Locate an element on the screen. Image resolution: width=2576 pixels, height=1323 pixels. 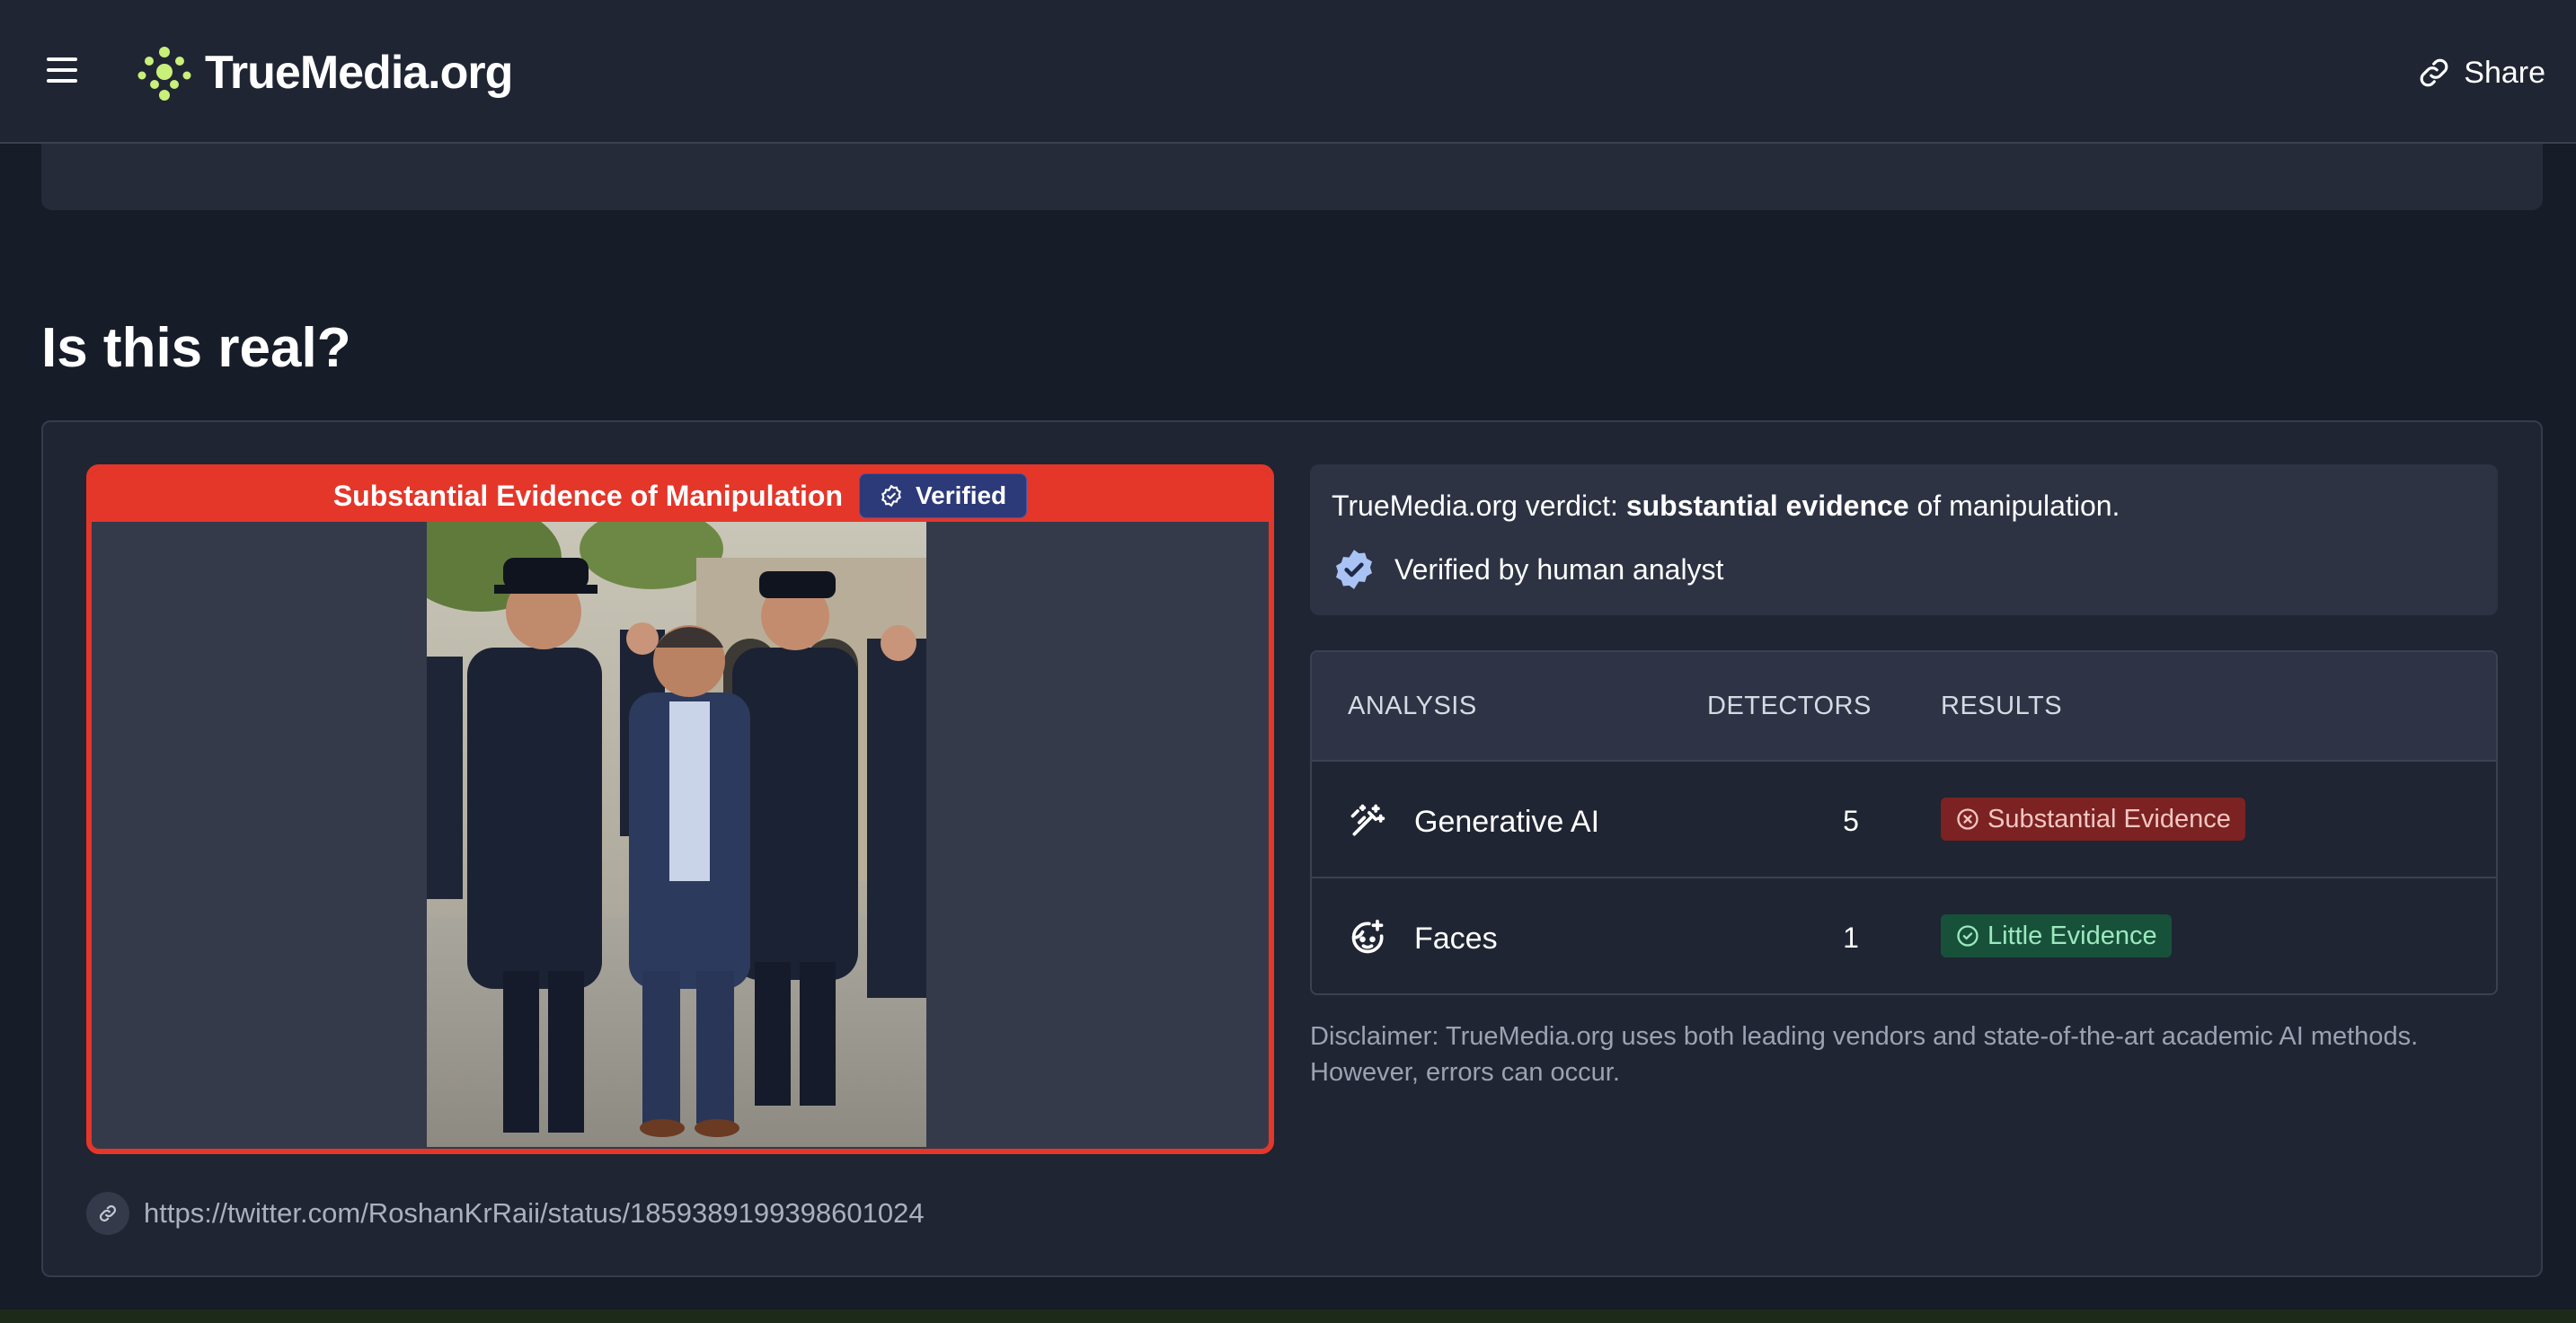
verified-label: Verified is located at coordinates (961, 495).